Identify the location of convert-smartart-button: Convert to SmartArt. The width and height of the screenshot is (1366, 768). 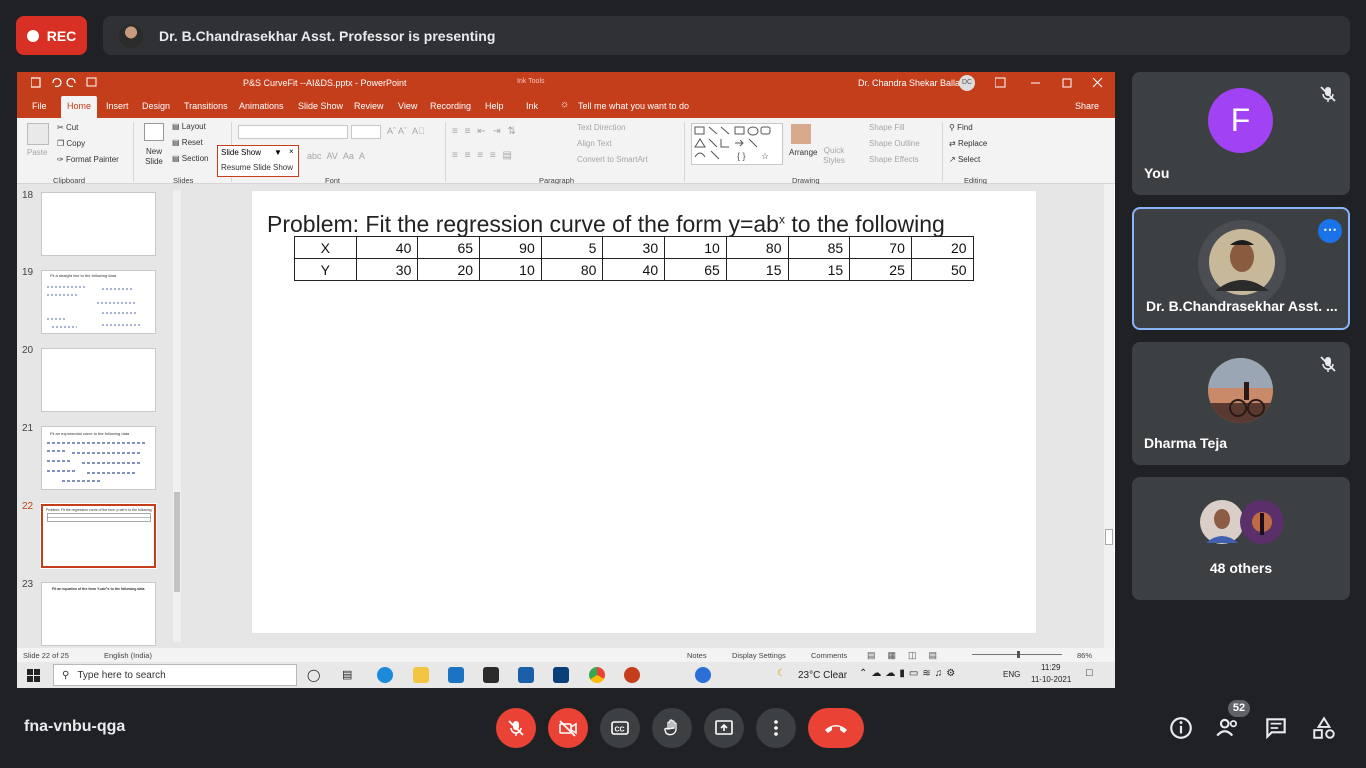
(612, 159).